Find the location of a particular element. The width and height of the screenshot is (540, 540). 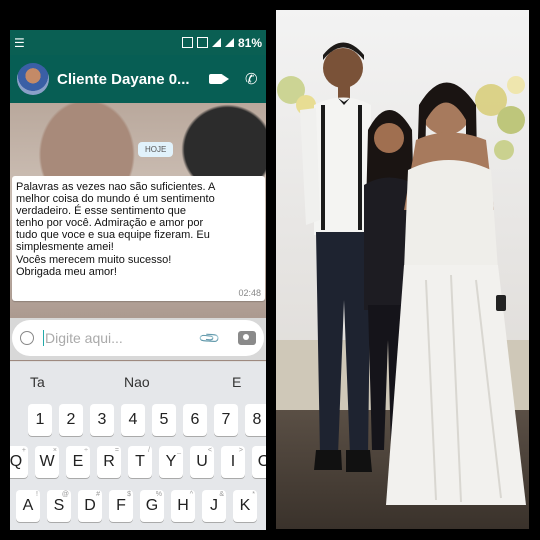

status-icons: 81% is located at coordinates (221, 42).